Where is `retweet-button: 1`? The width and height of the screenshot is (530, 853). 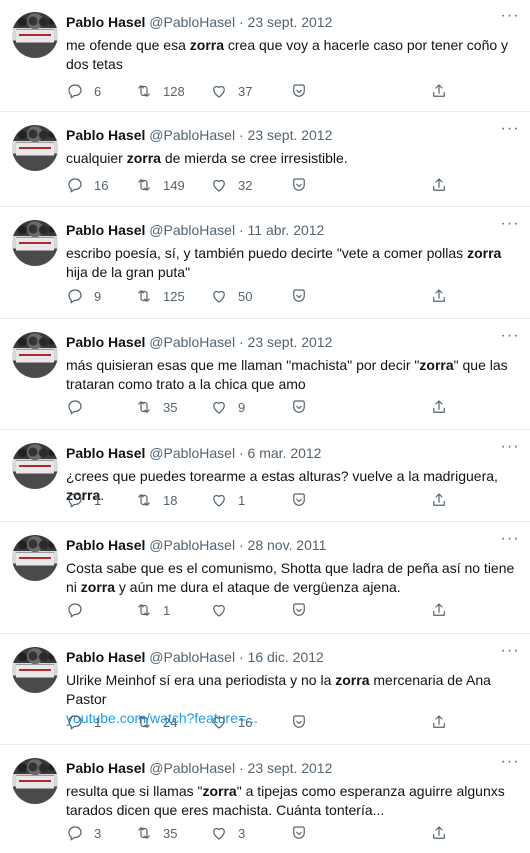
retweet-button: 1 is located at coordinates (152, 610).